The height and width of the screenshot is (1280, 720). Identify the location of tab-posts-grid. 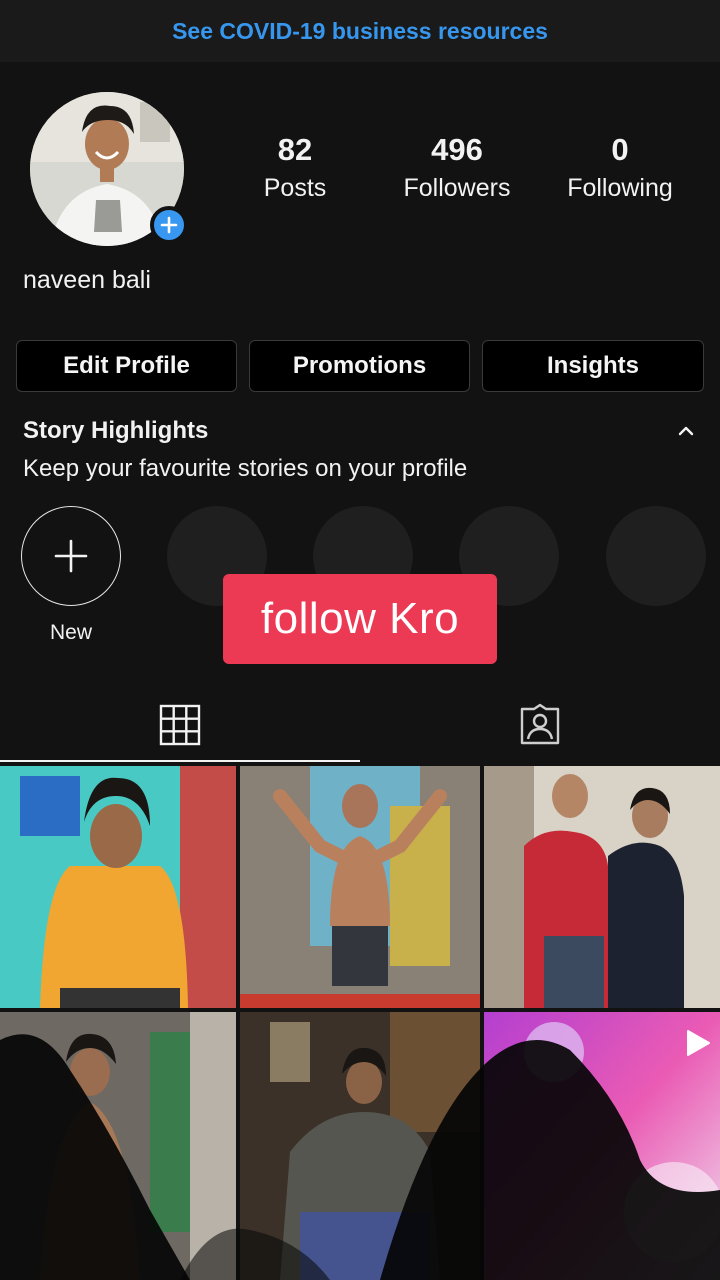
(180, 725).